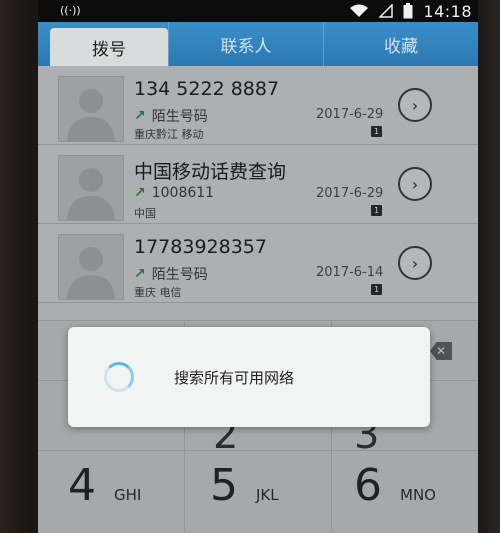 The height and width of the screenshot is (533, 500). Describe the element at coordinates (119, 377) in the screenshot. I see `loading-spinner-icon` at that location.